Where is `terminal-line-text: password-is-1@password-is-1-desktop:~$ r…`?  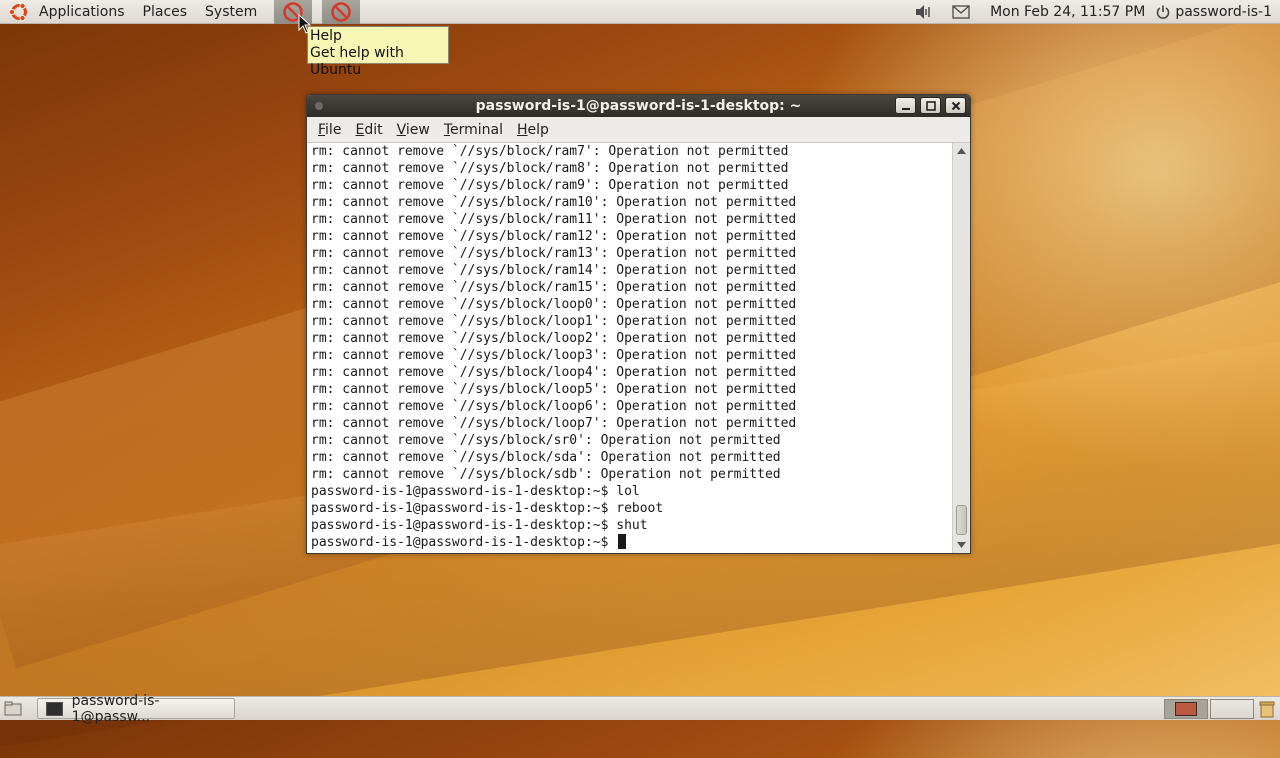
terminal-line-text: password-is-1@password-is-1-desktop:~$ r… is located at coordinates (487, 508).